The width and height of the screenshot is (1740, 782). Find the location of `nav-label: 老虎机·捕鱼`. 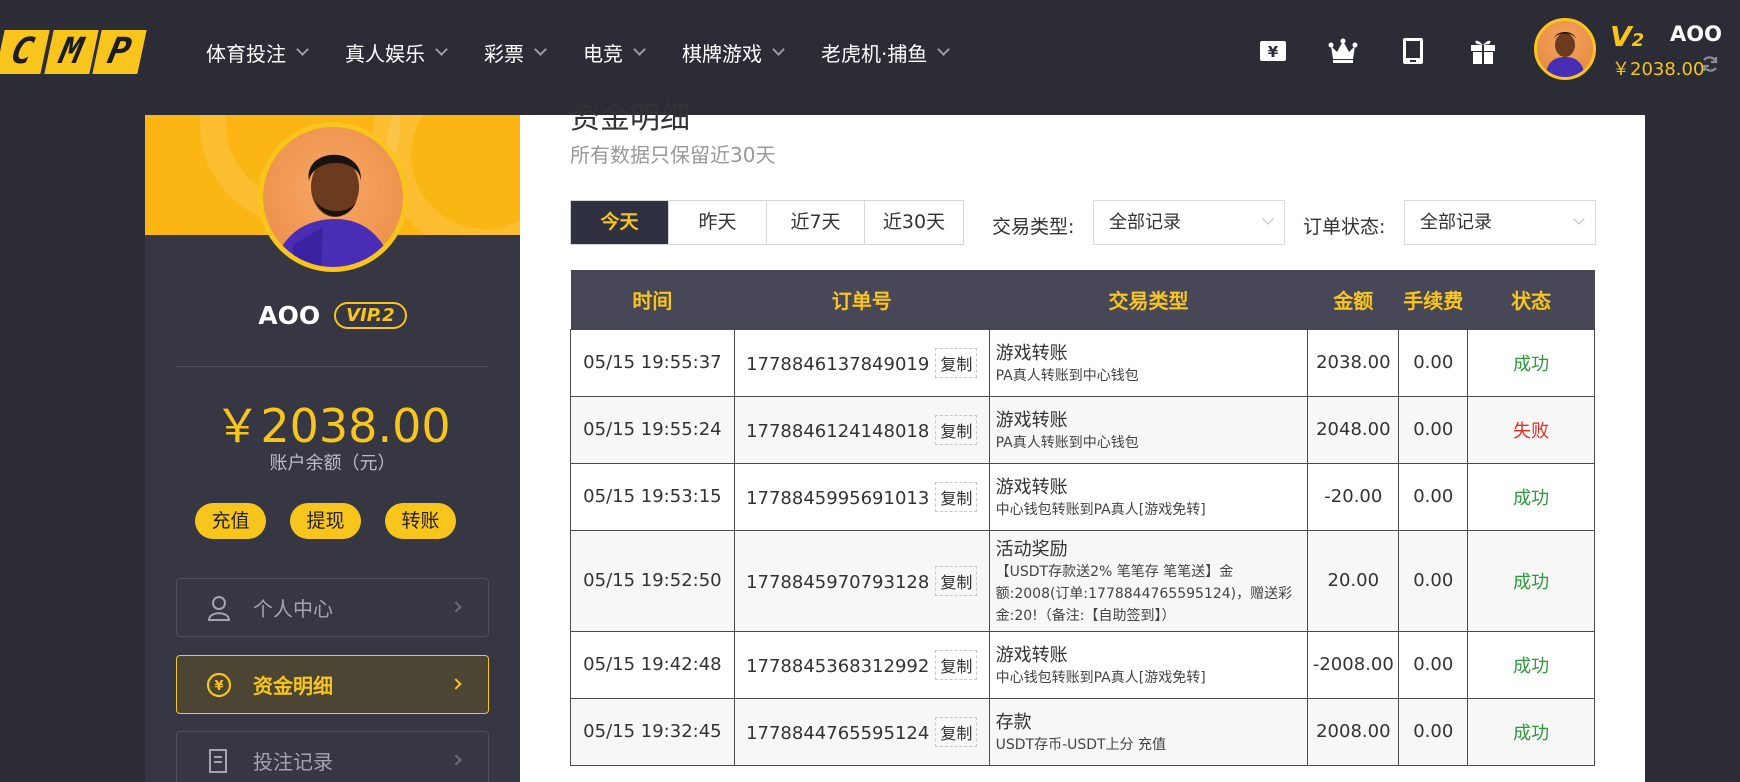

nav-label: 老虎机·捕鱼 is located at coordinates (874, 53).